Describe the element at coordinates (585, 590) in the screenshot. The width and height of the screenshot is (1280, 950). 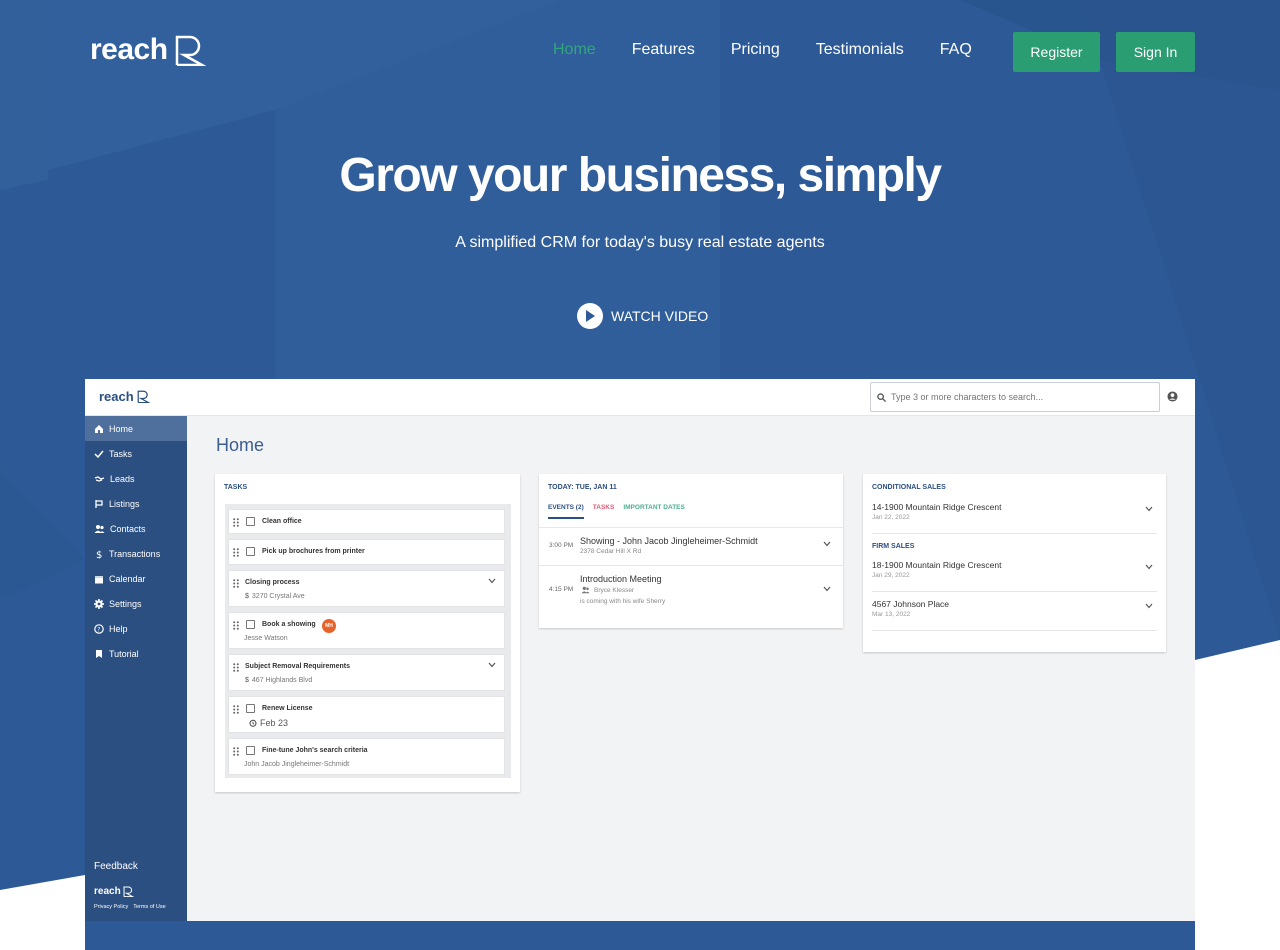
I see `people-icon` at that location.